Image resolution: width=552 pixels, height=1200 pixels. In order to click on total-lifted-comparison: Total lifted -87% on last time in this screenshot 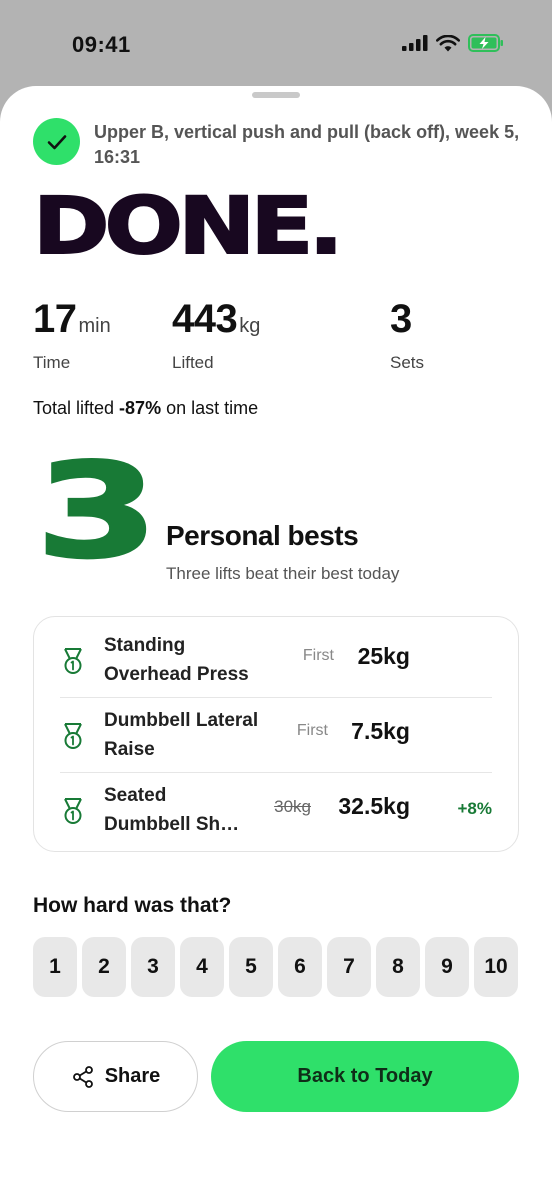, I will do `click(146, 408)`.